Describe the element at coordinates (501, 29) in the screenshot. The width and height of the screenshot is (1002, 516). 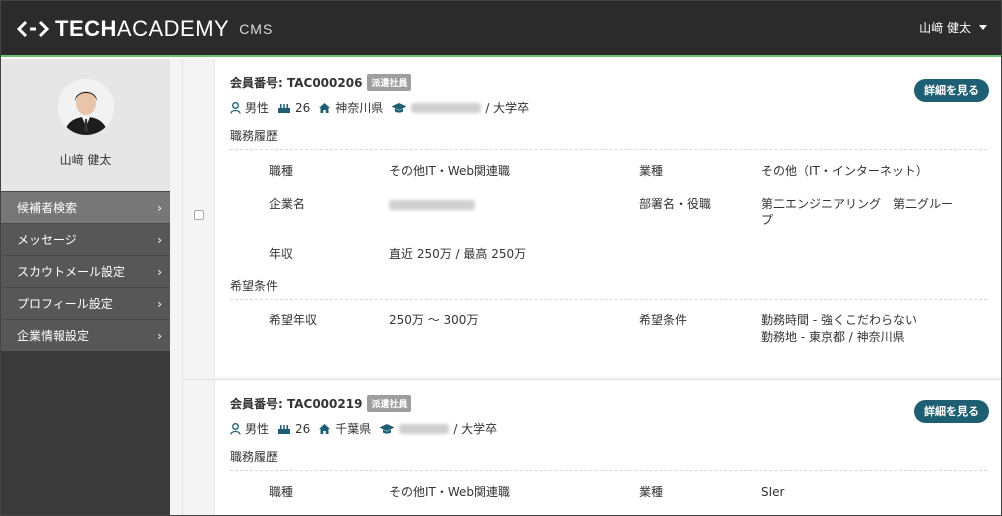
I see `top-bar: TECH ACADEMY CMS 山﨑 健太` at that location.